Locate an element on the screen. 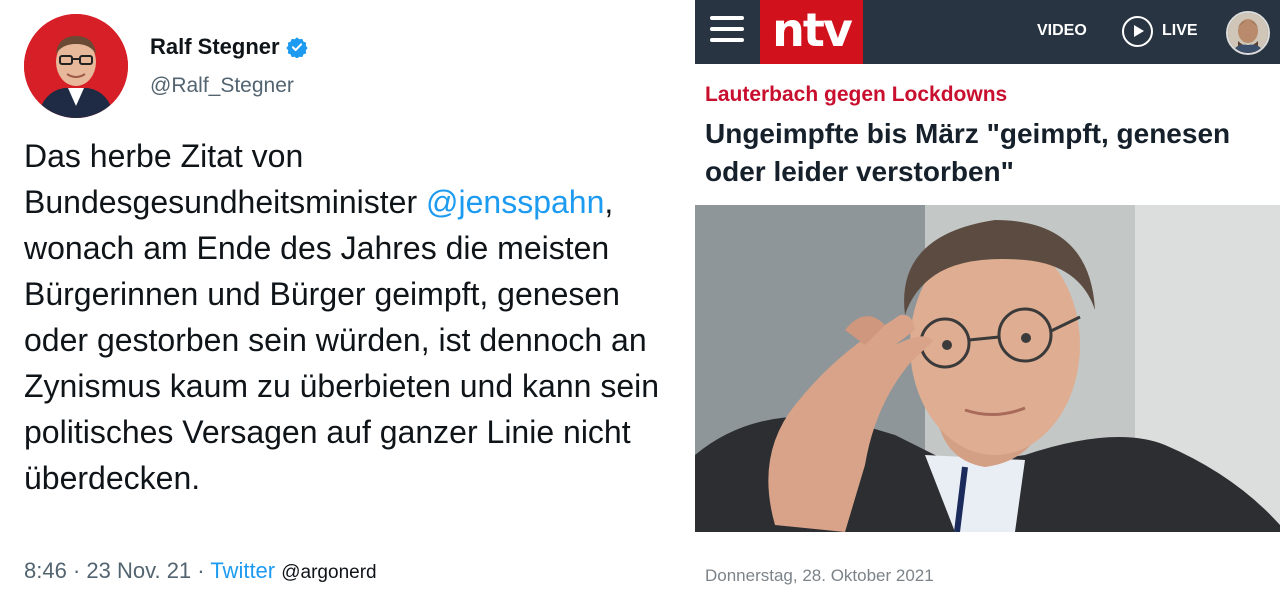  article-kicker: Lauterbach gegen Lockdowns is located at coordinates (856, 95).